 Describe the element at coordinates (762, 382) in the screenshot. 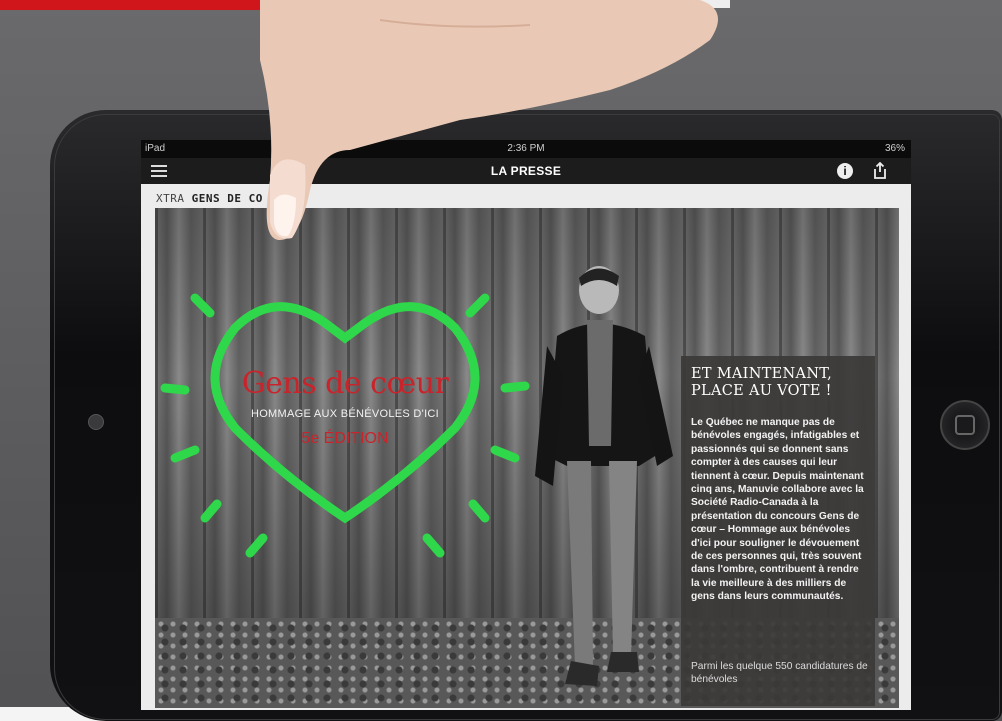

I see `article-heading: ET MAINTENANT, PLACE AU VOTE !` at that location.